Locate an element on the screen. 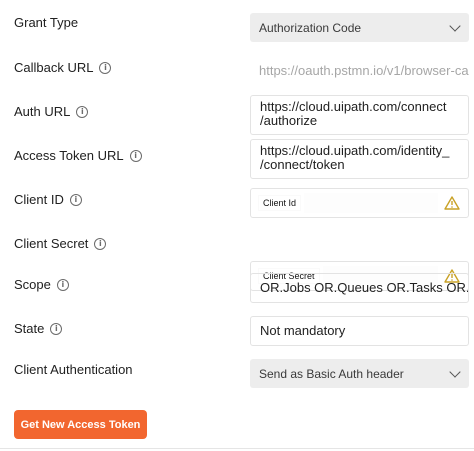  access-token-url-label: Access Token URL i is located at coordinates (78, 155).